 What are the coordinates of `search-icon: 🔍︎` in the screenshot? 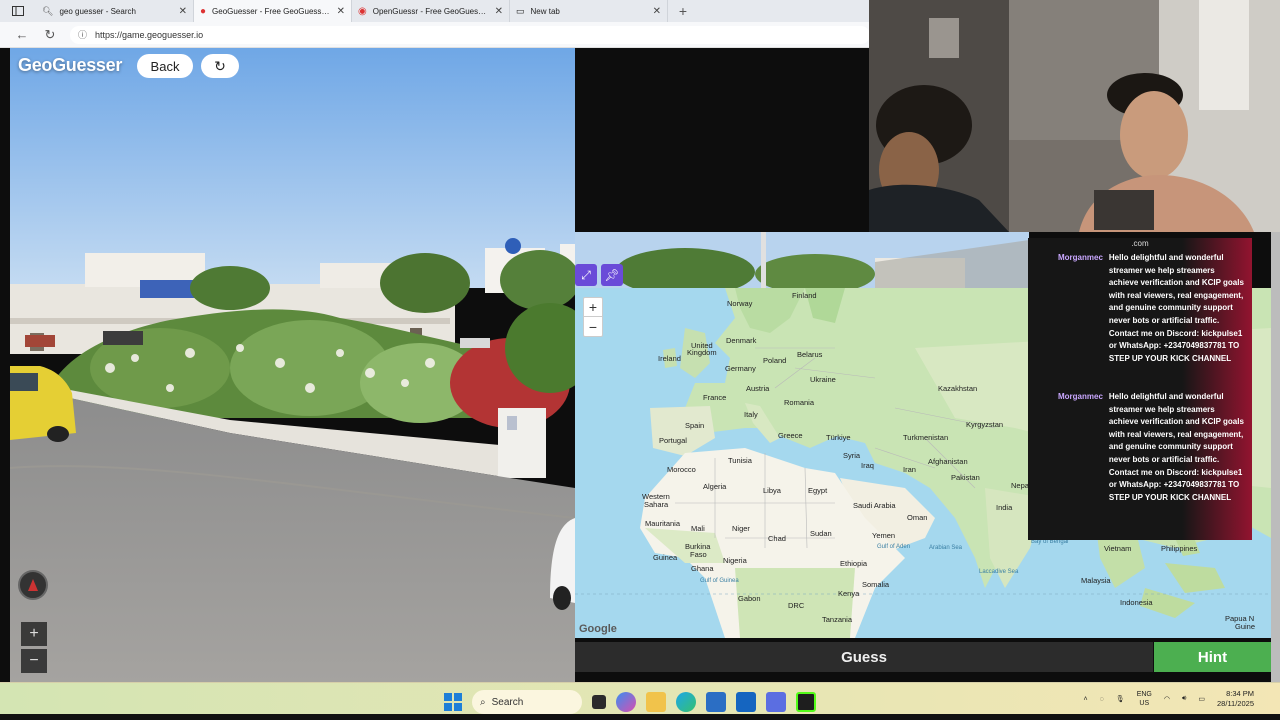 It's located at (48, 10).